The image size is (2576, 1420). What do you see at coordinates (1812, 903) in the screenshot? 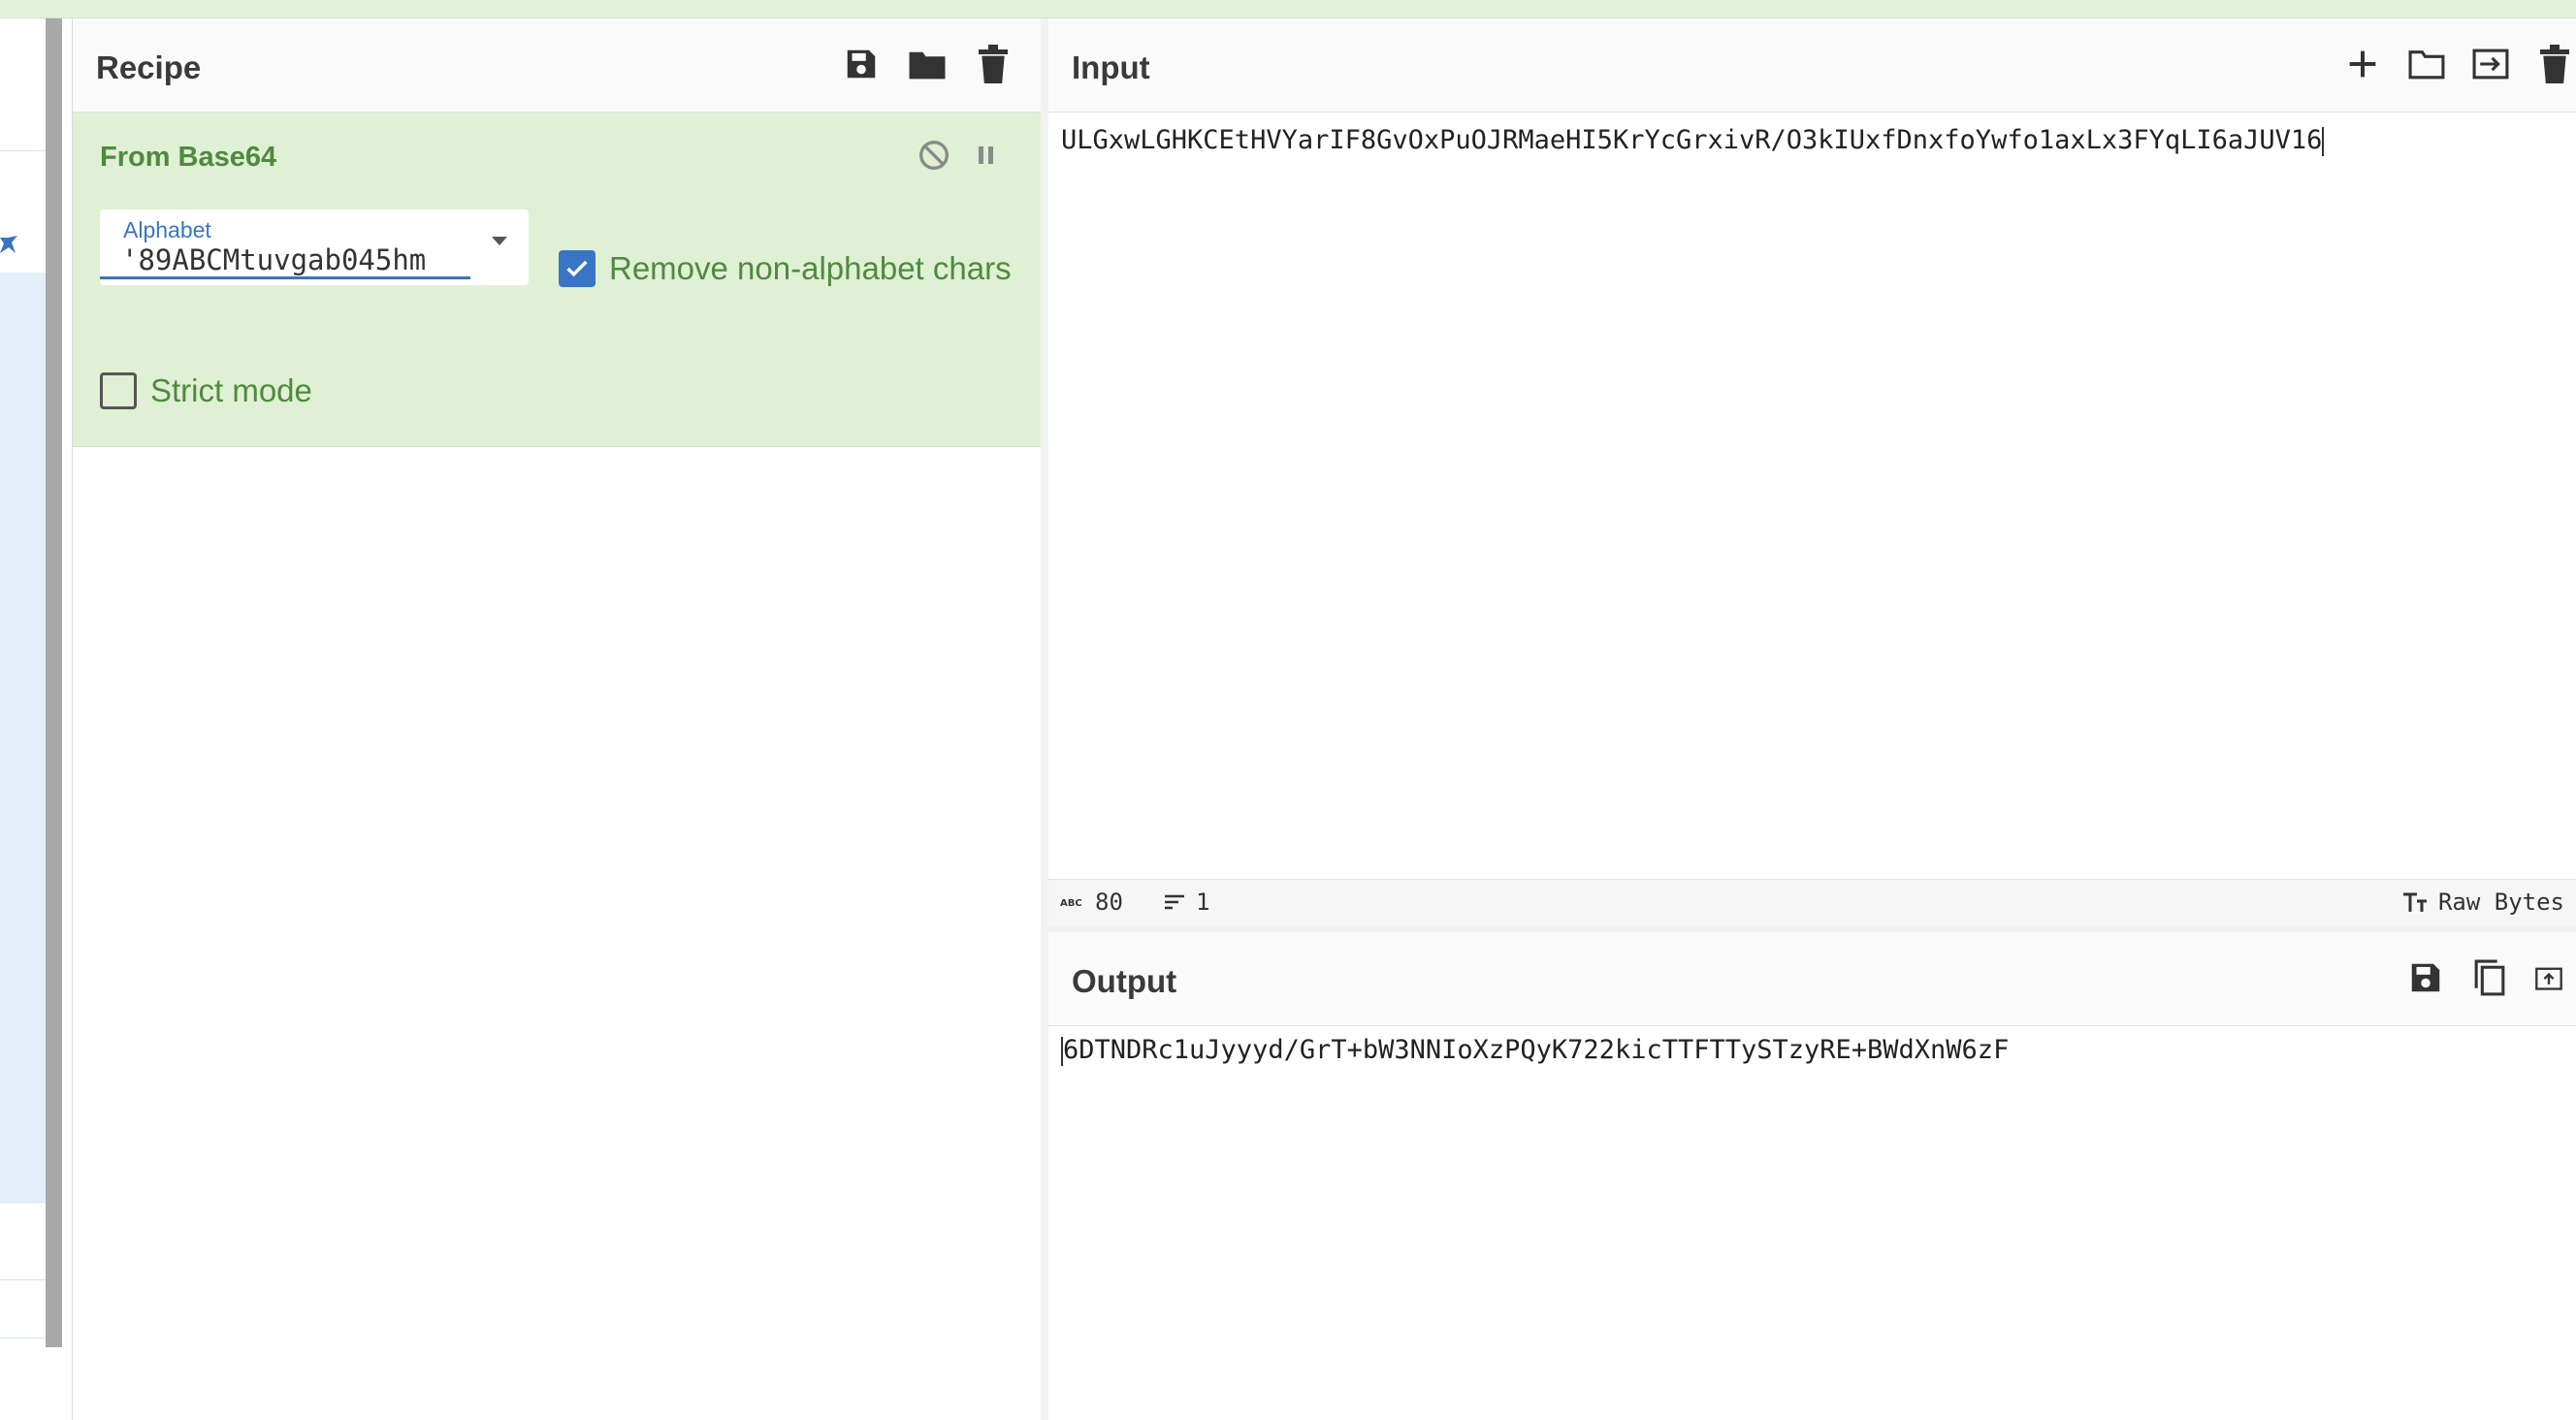
I see `input-status-bar: ABC 80 1 Raw Bytes` at bounding box center [1812, 903].